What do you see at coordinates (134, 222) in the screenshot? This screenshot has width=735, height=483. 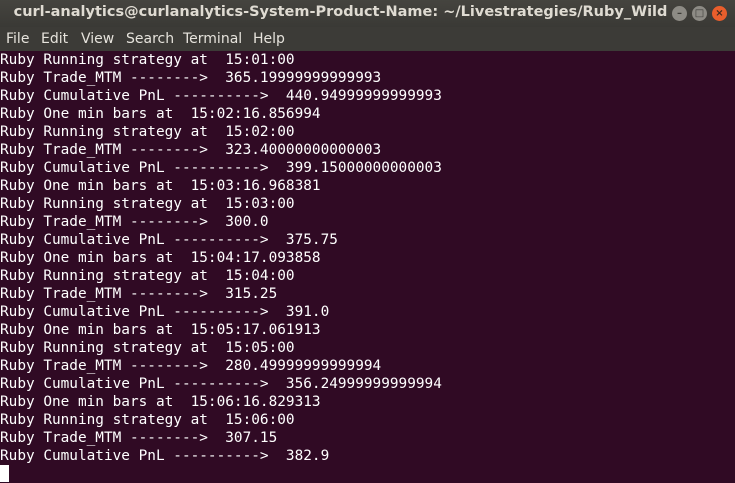 I see `output-line: Ruby Trade_MTM --------> 300.0` at bounding box center [134, 222].